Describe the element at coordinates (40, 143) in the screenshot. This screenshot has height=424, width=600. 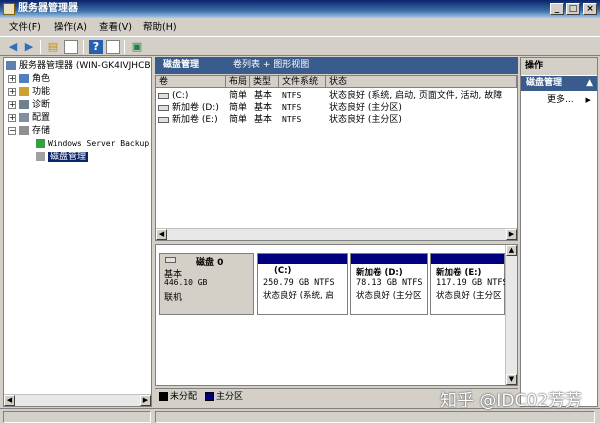
I see `backup-icon` at that location.